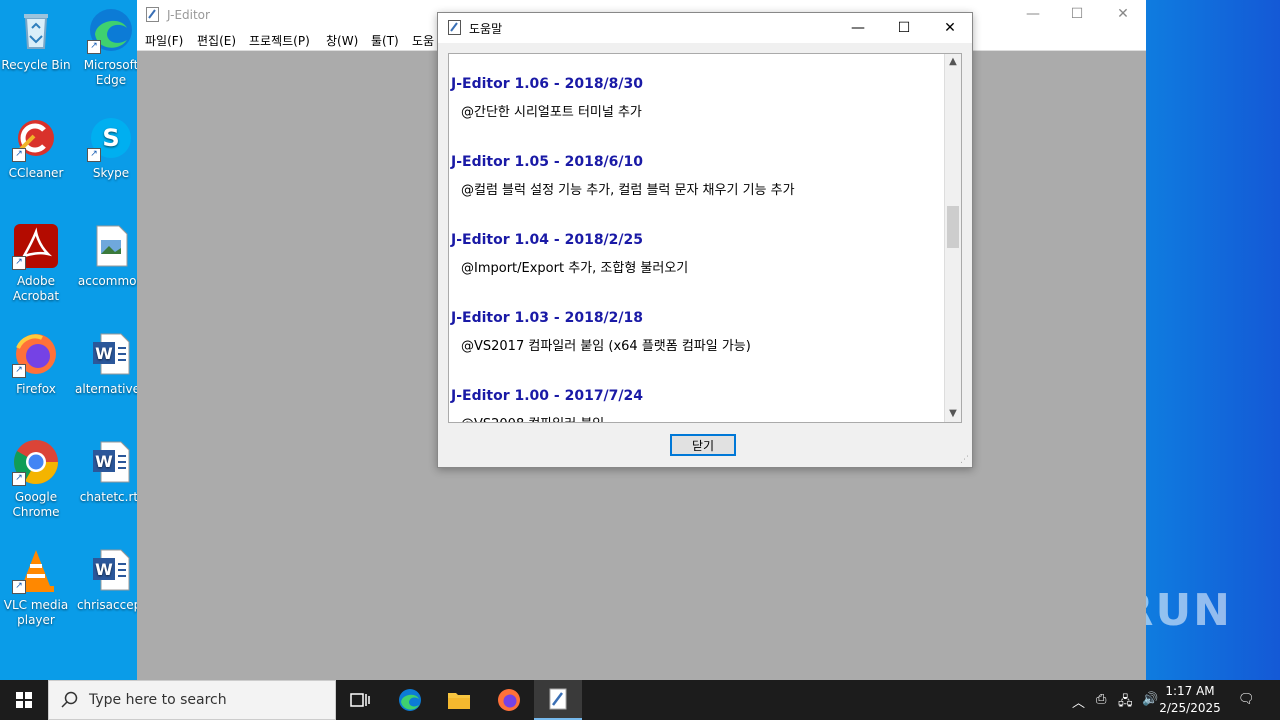 The width and height of the screenshot is (1280, 720). What do you see at coordinates (1125, 703) in the screenshot?
I see `network-icon: 🖧` at bounding box center [1125, 703].